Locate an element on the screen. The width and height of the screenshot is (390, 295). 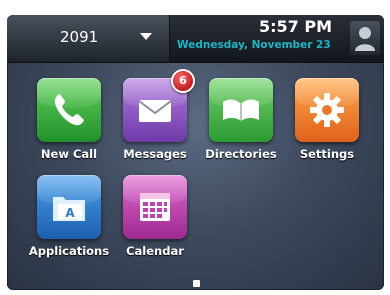
phone-handset-icon is located at coordinates (69, 110).